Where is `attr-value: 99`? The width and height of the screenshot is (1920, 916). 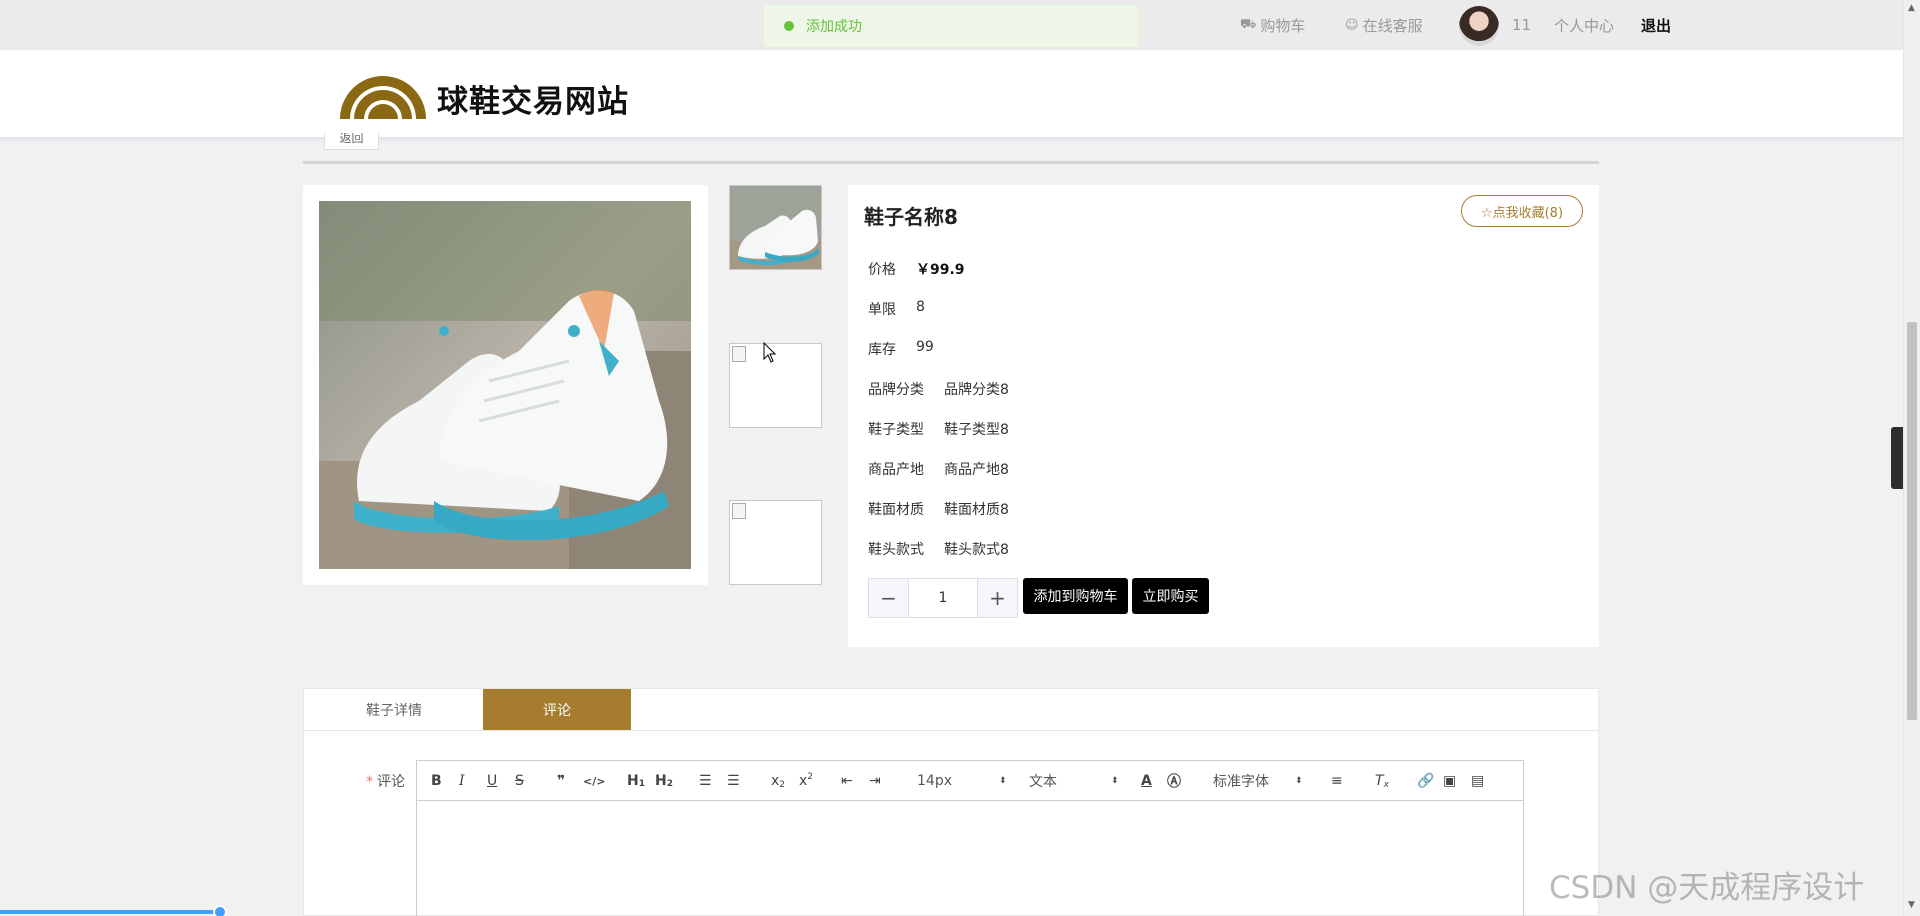
attr-value: 99 is located at coordinates (925, 347).